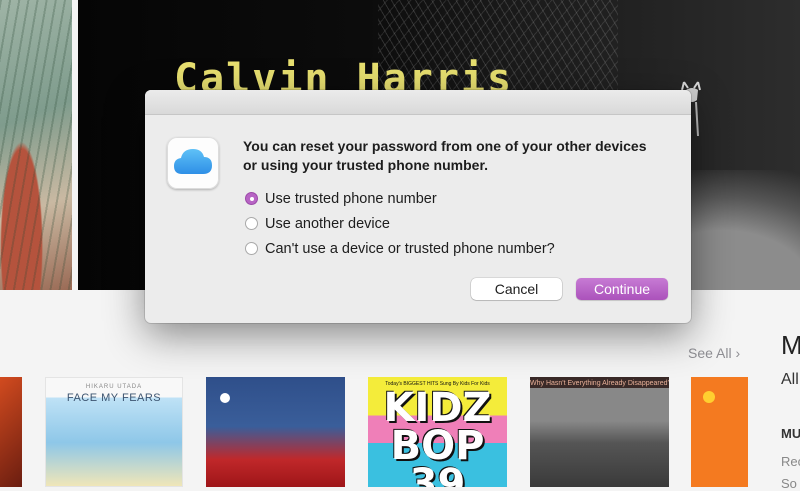  I want to click on cloud-icon, so click(193, 161).